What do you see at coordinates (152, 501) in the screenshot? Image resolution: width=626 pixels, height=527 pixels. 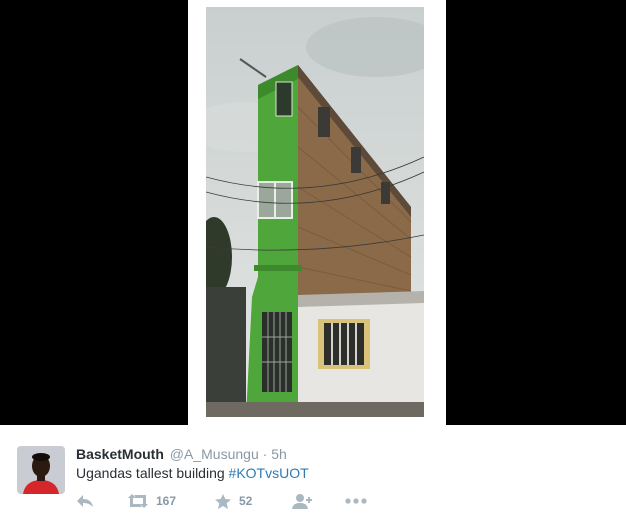 I see `retweet-button: 167` at bounding box center [152, 501].